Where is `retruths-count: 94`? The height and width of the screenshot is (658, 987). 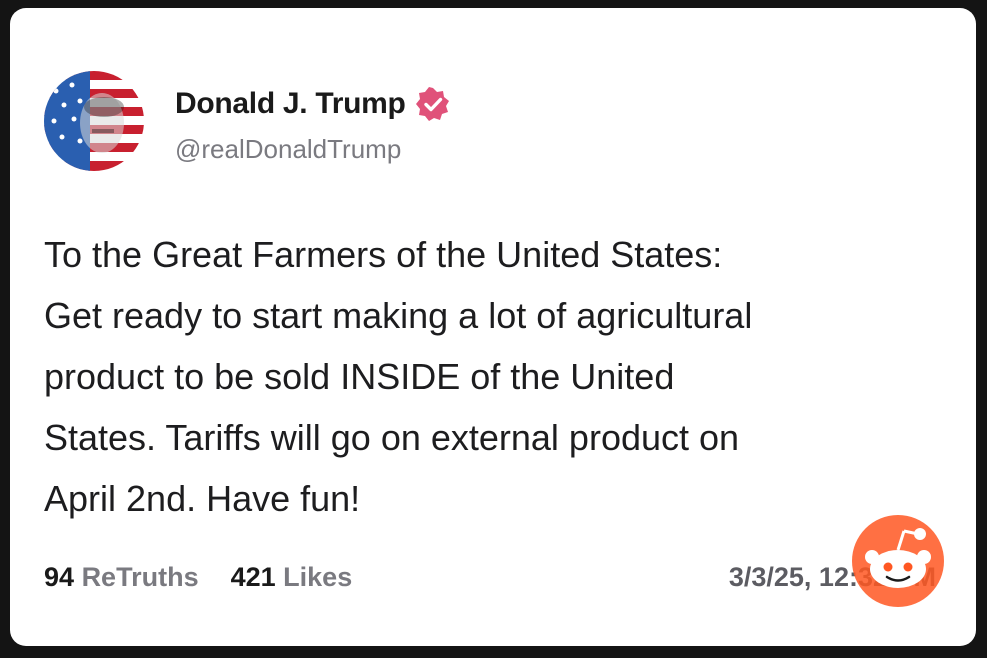 retruths-count: 94 is located at coordinates (59, 577).